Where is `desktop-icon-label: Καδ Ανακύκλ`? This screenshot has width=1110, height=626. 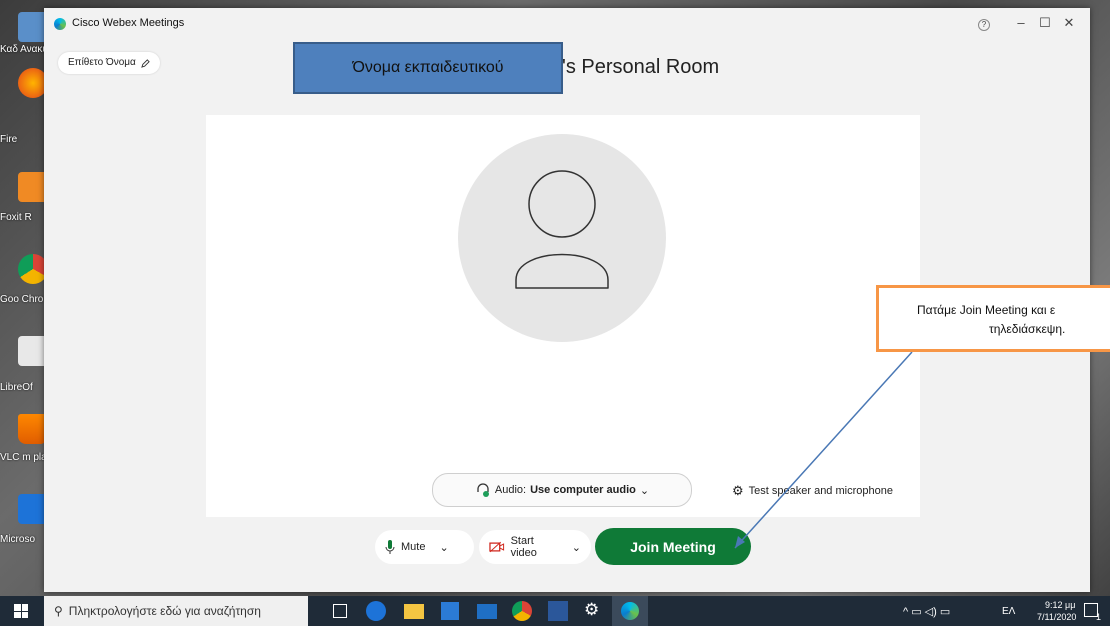
desktop-icon-label: Καδ Ανακύκλ is located at coordinates (22, 49).